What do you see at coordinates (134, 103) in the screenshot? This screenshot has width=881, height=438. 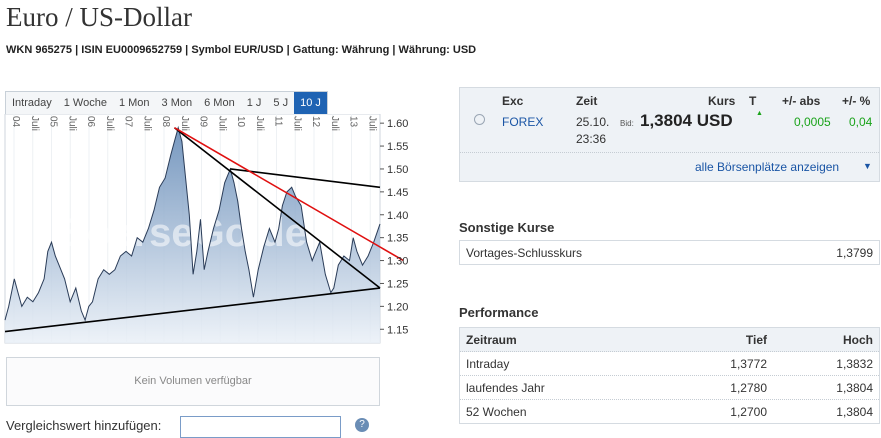 I see `tab-1-mon: 1 Mon` at bounding box center [134, 103].